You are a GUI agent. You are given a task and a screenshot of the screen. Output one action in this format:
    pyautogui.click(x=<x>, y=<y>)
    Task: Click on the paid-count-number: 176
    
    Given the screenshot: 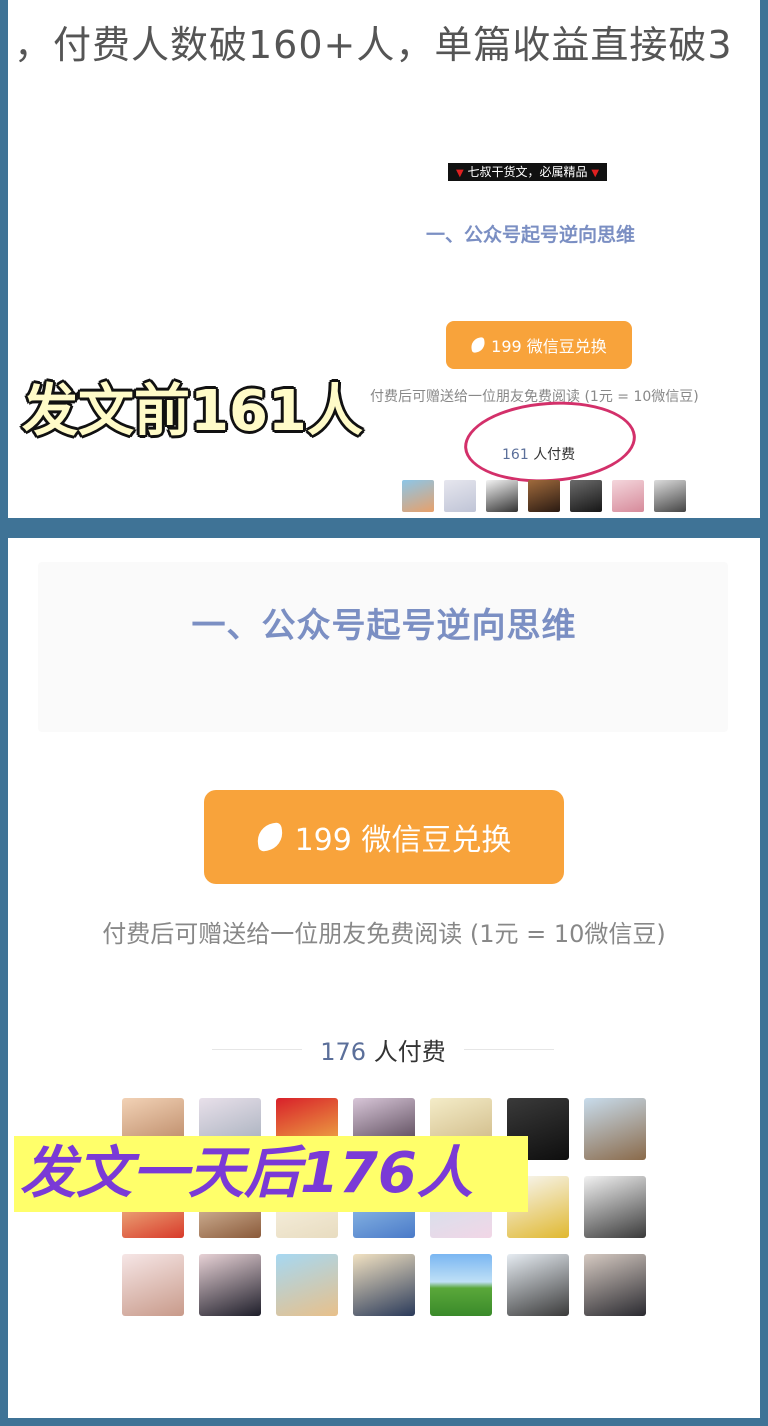 What is the action you would take?
    pyautogui.click(x=343, y=1052)
    